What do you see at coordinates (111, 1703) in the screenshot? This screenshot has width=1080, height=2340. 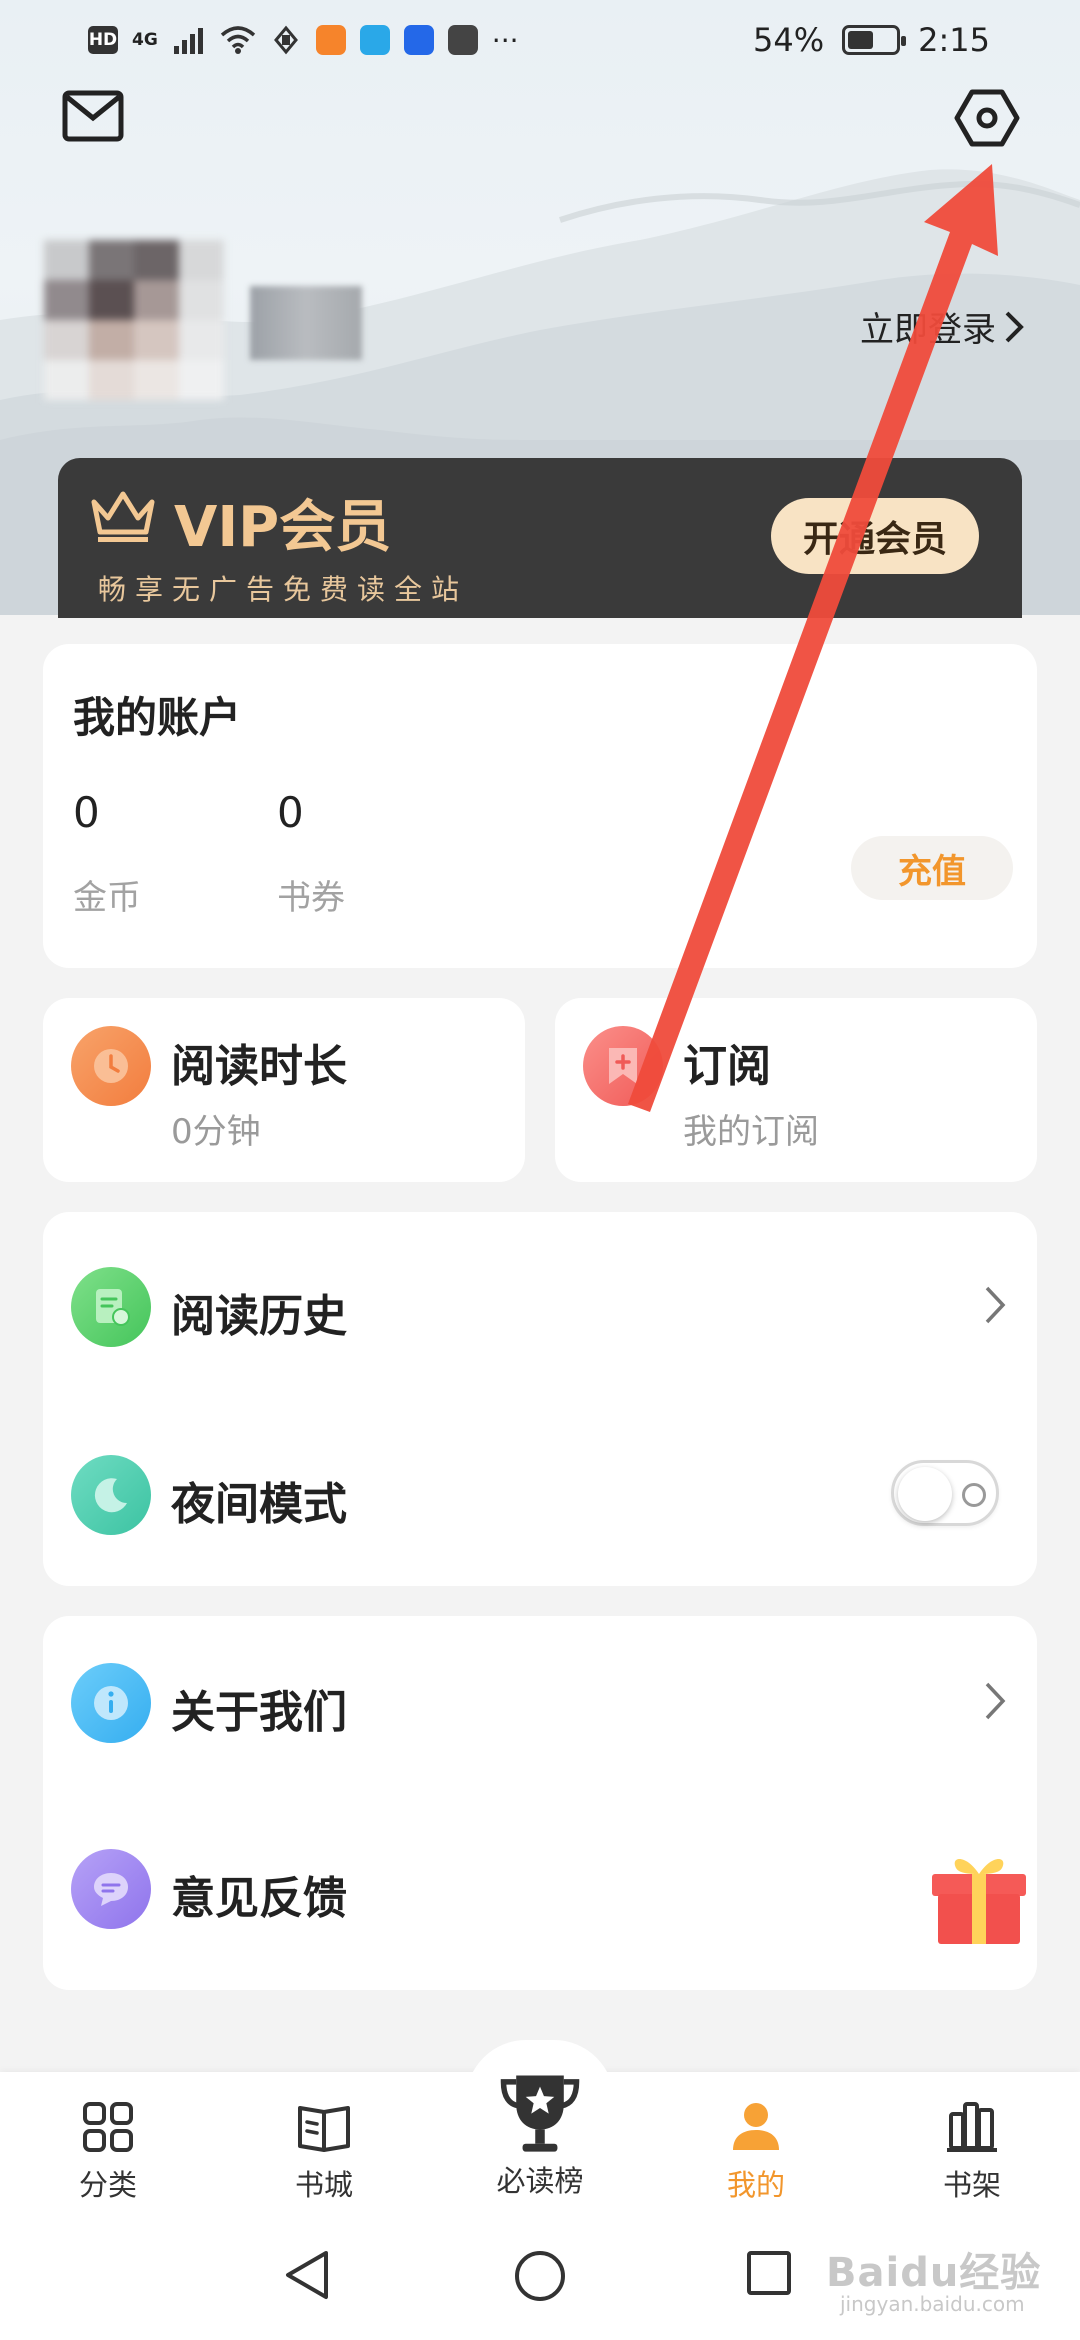 I see `info-icon` at bounding box center [111, 1703].